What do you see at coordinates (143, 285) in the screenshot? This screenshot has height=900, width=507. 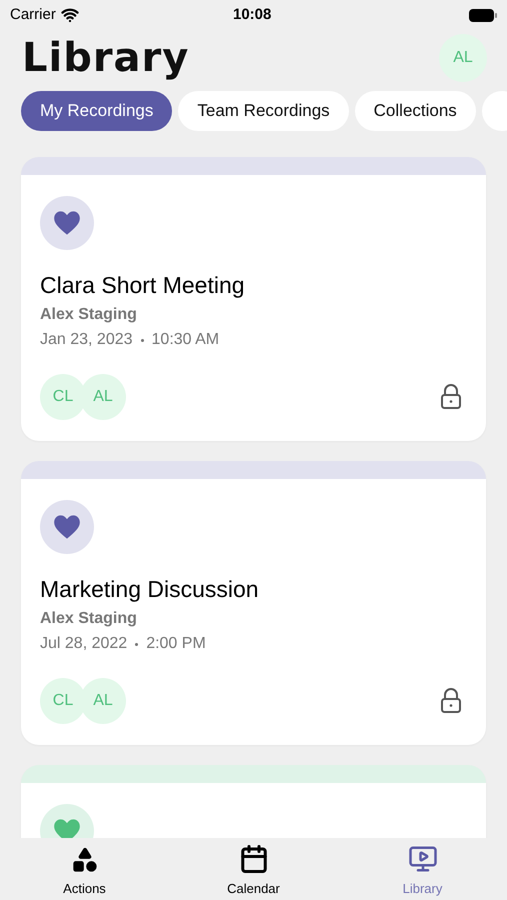 I see `recording-title: Clara Short Meeting` at bounding box center [143, 285].